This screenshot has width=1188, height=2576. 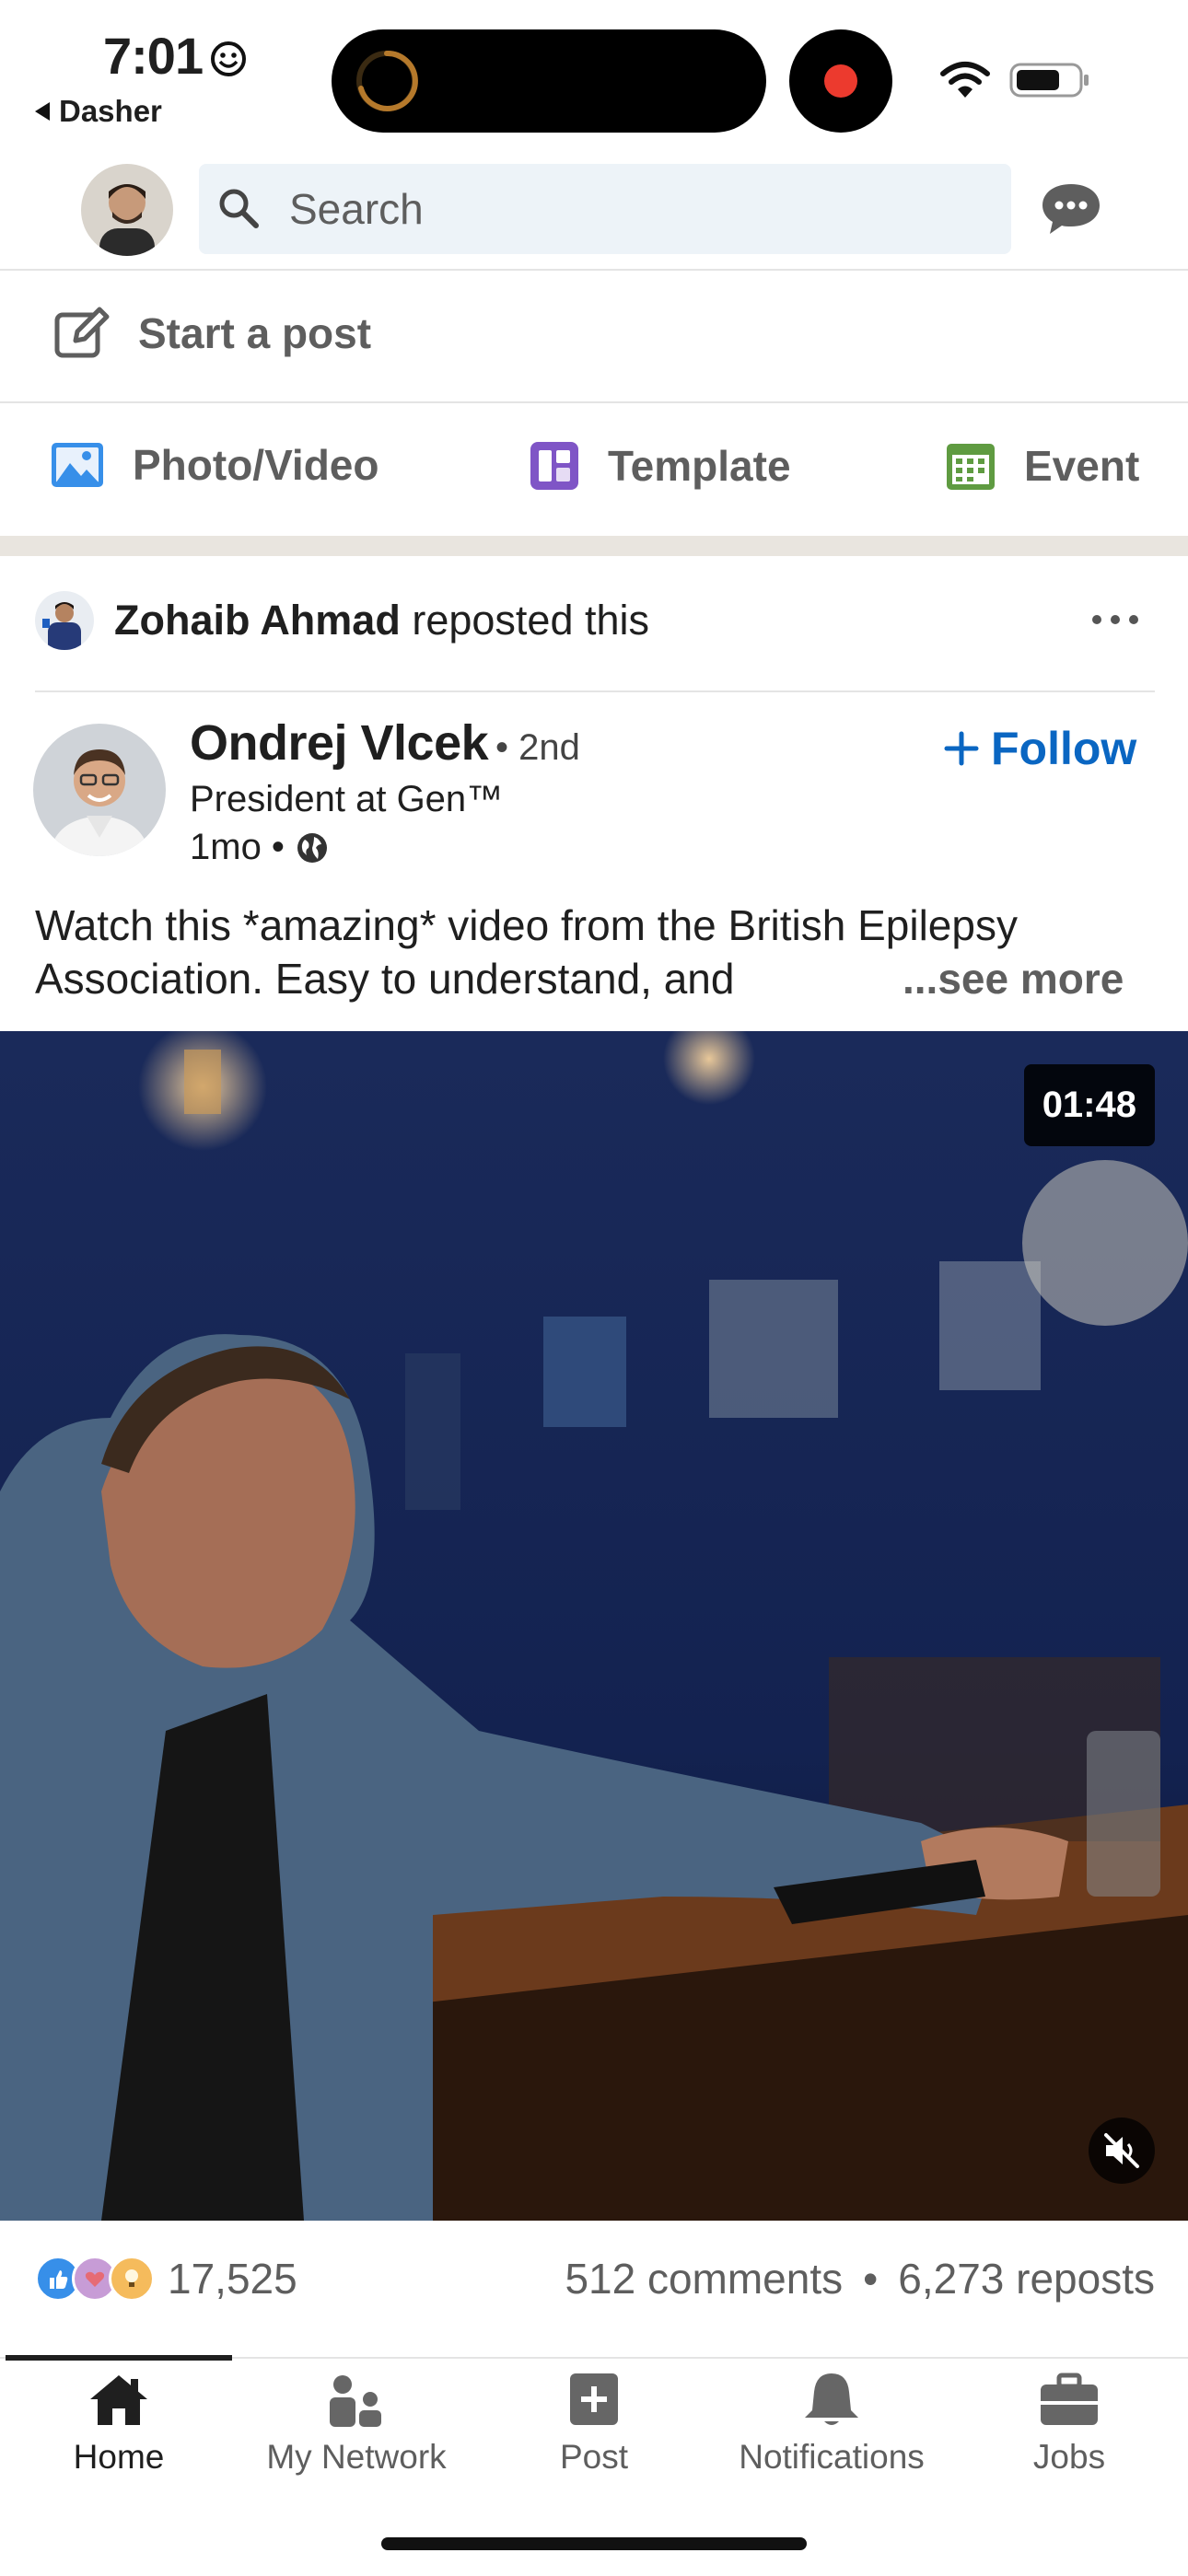 I want to click on briefcase-icon, so click(x=1069, y=2399).